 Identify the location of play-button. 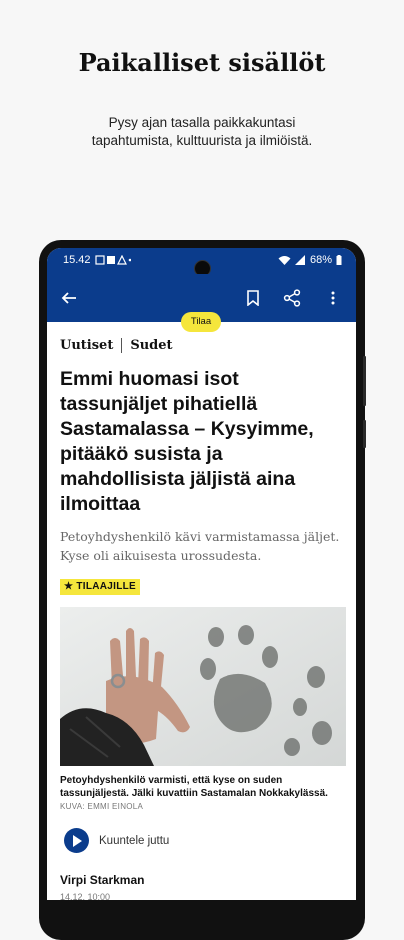
(76, 840).